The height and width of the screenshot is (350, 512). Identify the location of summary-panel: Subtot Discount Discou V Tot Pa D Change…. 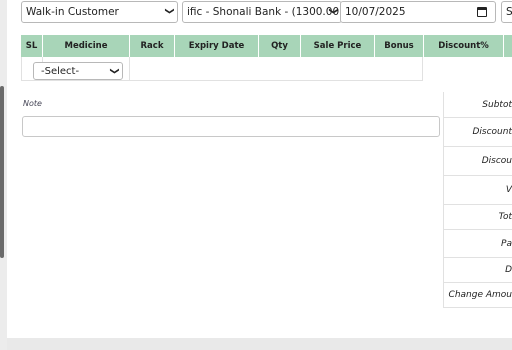
(477, 200).